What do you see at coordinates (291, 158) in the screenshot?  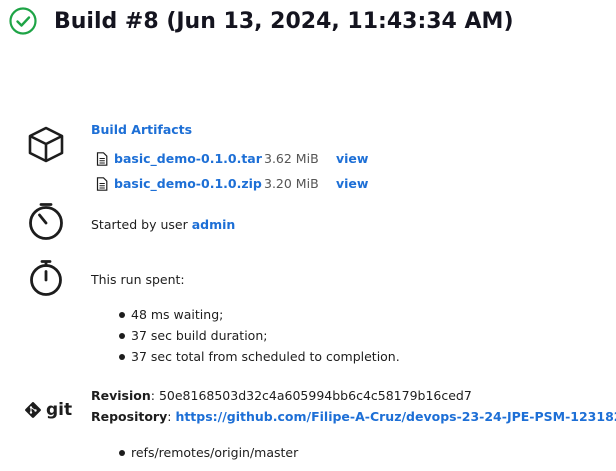 I see `artifact-size: 3.62 MiB` at bounding box center [291, 158].